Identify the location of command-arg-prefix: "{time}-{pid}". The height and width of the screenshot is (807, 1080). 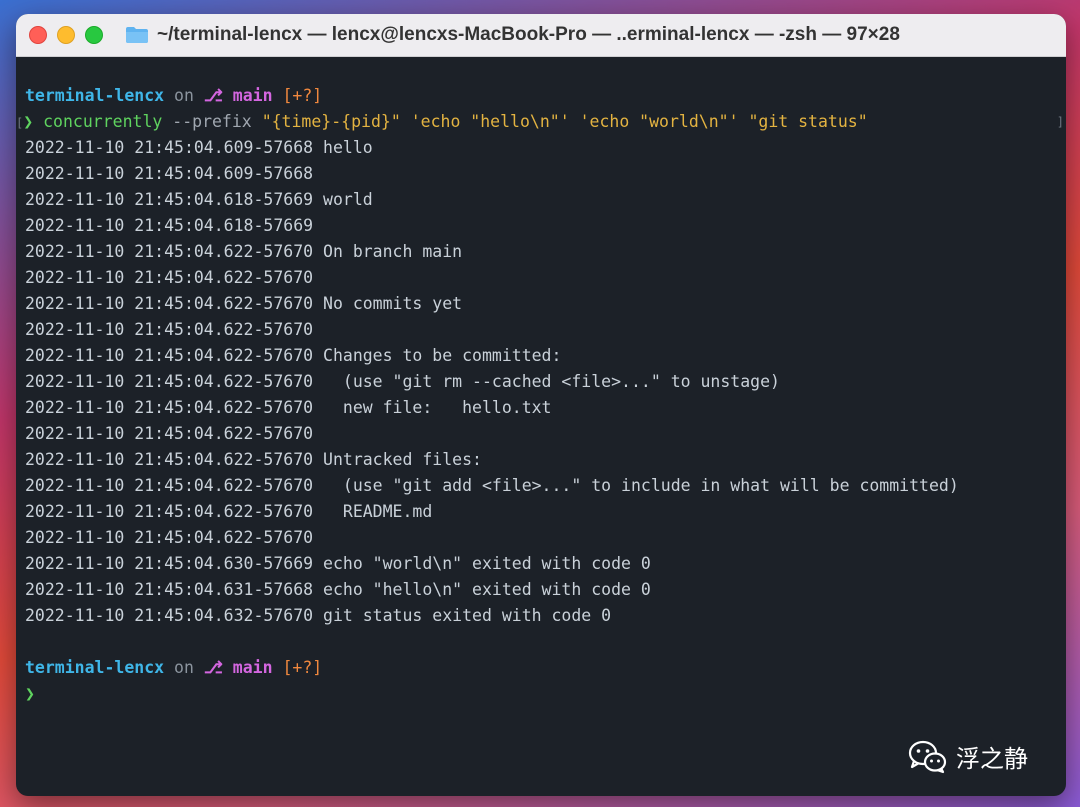
(331, 121).